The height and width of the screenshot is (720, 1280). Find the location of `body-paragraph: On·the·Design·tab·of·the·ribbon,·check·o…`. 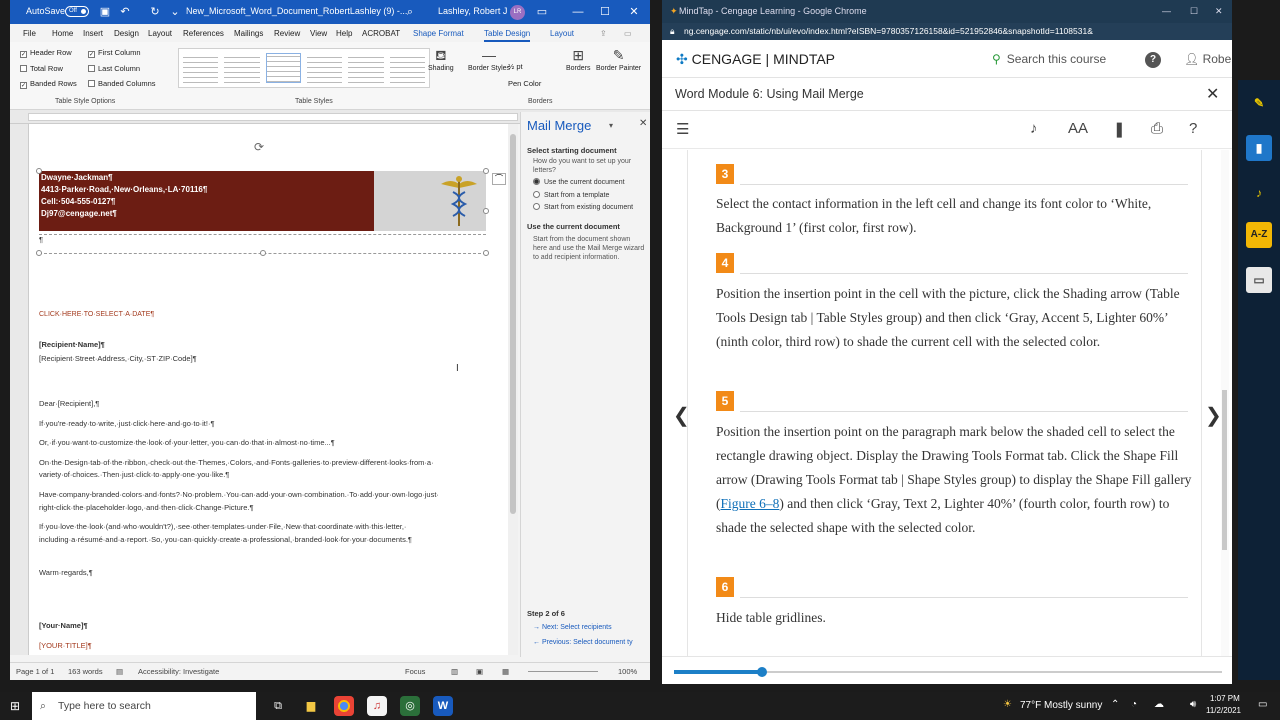

body-paragraph: On·the·Design·tab·of·the·ribbon,·check·o… is located at coordinates (236, 462).